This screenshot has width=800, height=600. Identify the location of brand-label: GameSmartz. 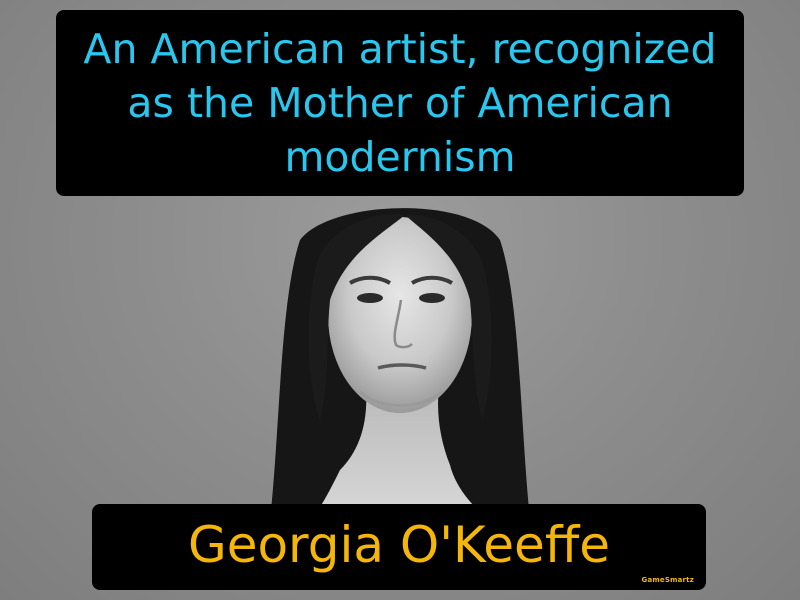
(667, 580).